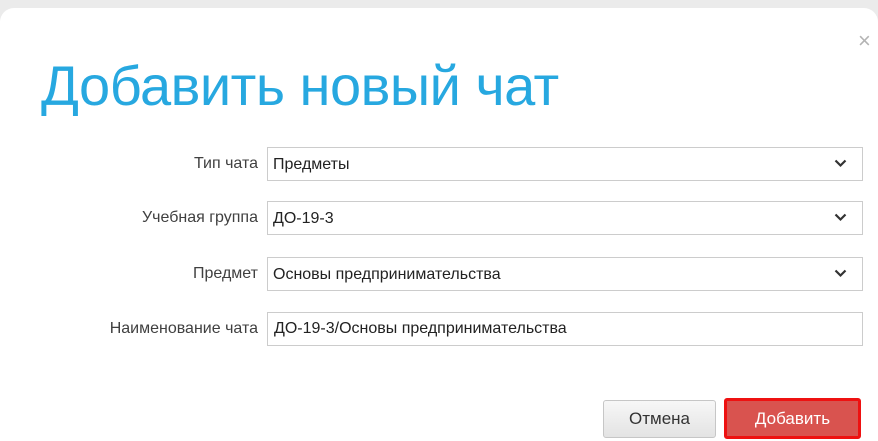 Image resolution: width=878 pixels, height=441 pixels. I want to click on close-icon: ×, so click(868, 41).